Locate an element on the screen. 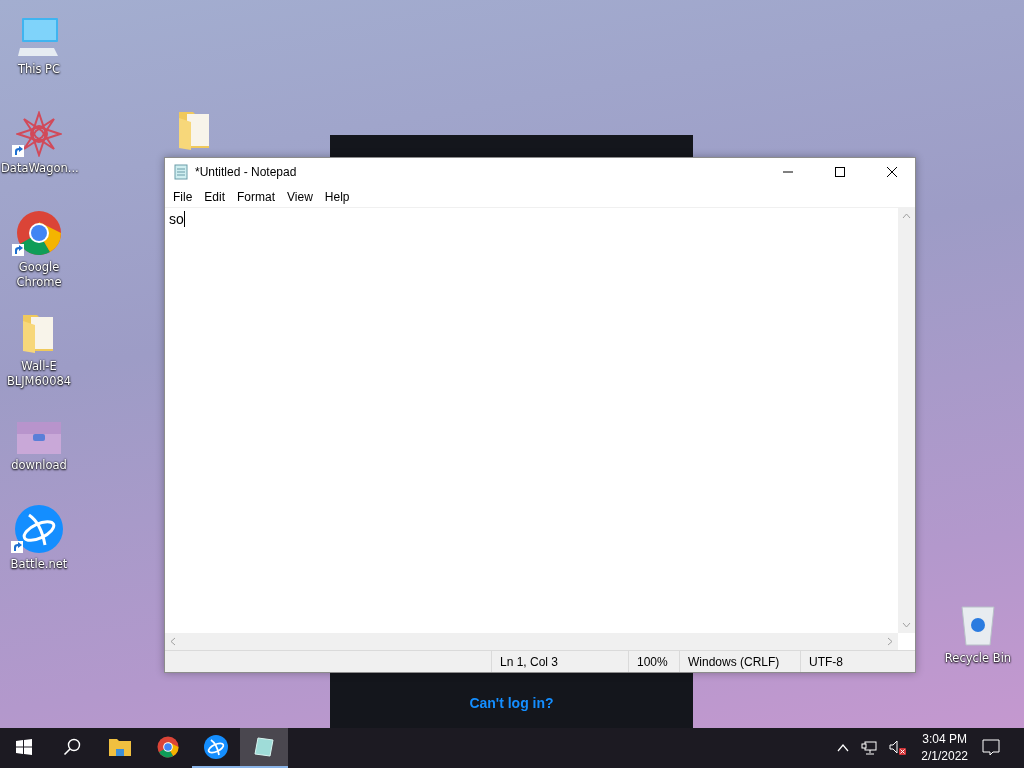 This screenshot has width=1024, height=768. folder-icon is located at coordinates (120, 747).